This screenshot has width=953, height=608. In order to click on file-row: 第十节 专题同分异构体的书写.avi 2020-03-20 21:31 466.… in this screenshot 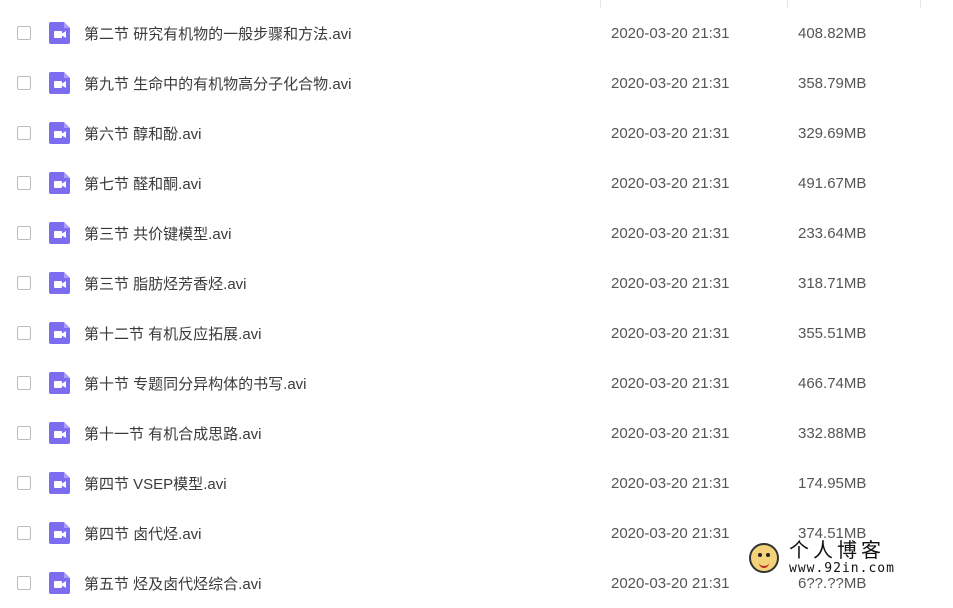, I will do `click(476, 383)`.